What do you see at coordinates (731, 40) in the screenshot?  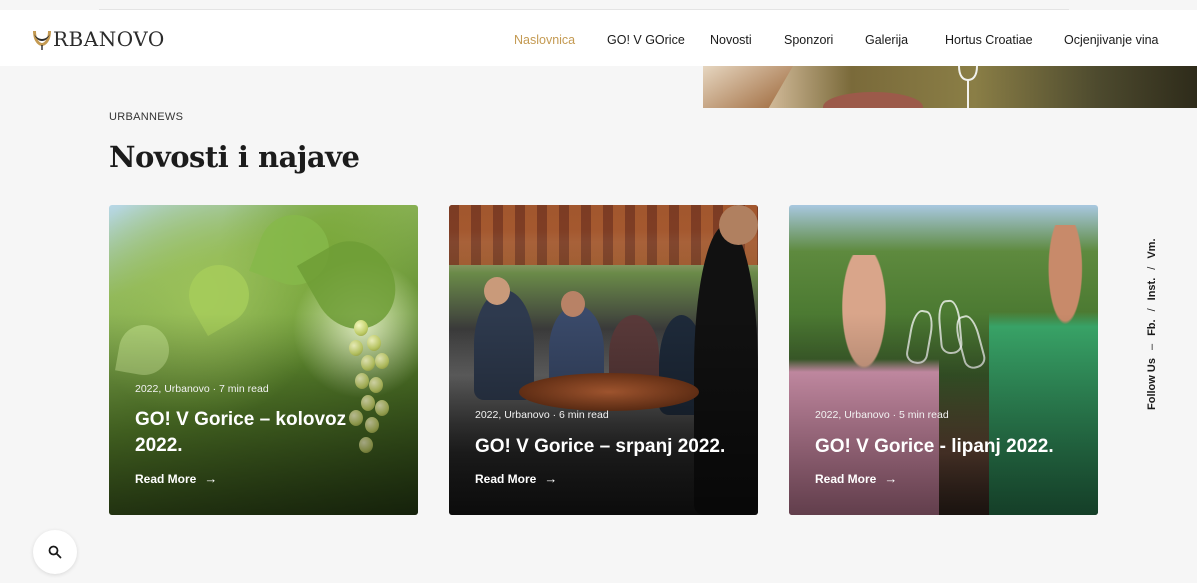 I see `nav-item-novosti: Novosti` at bounding box center [731, 40].